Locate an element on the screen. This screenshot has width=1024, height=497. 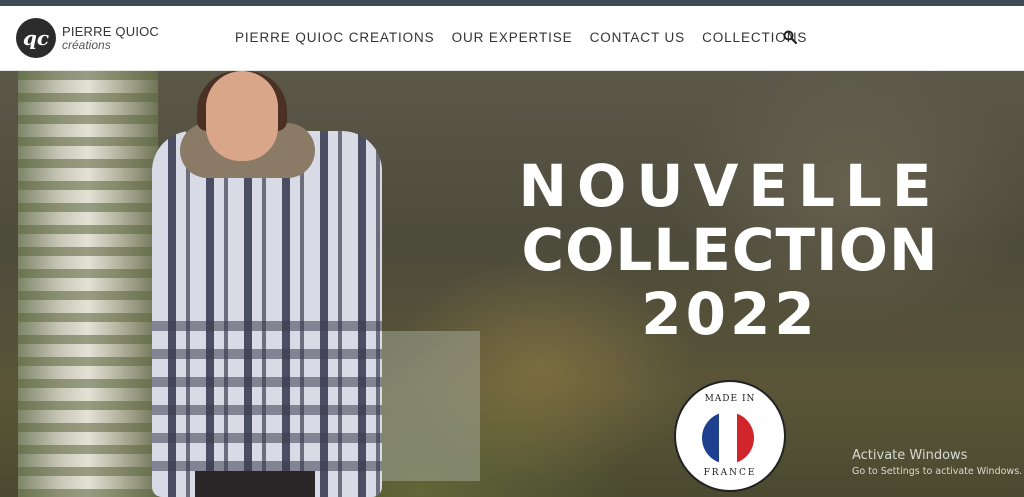
nav-item-pierre-quioc-creations: PIERRE QUIOC CREATIONS is located at coordinates (335, 37).